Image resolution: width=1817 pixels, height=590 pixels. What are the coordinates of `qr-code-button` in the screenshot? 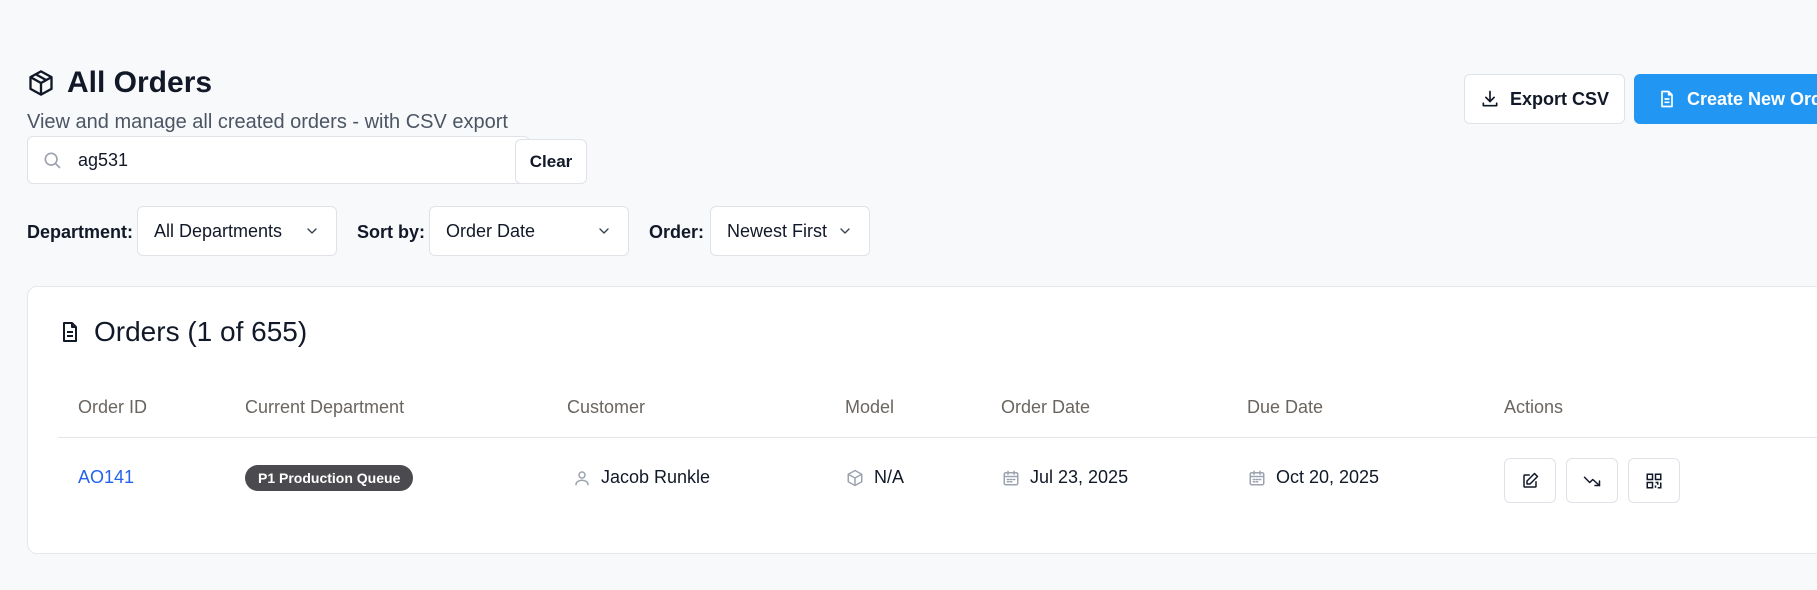 It's located at (1654, 480).